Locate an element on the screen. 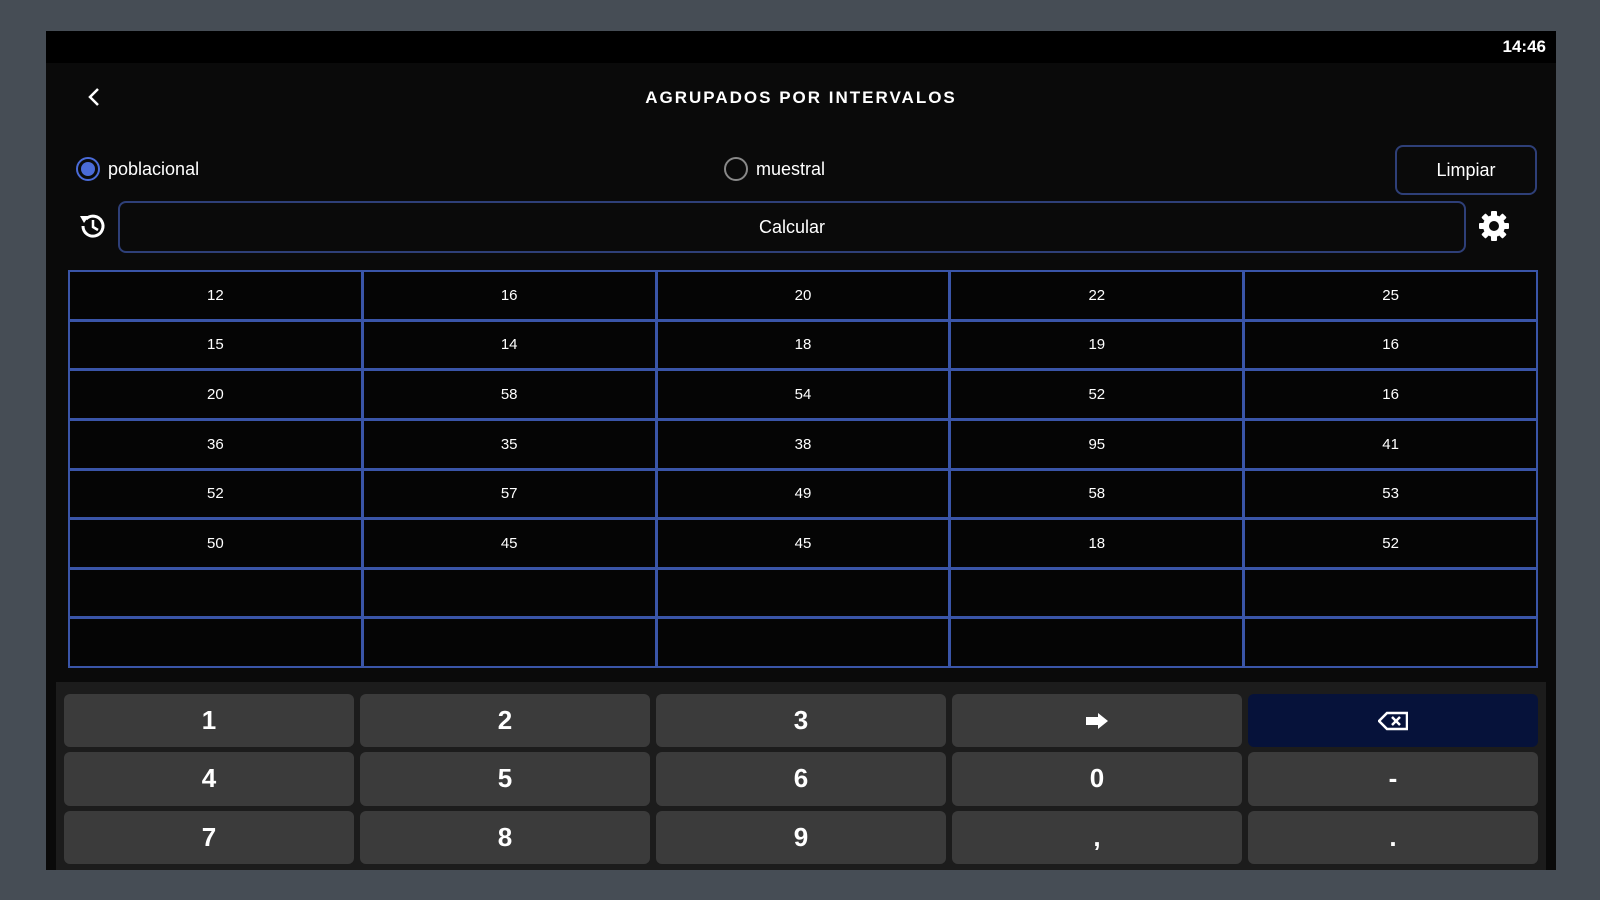  keypad-key: 4 is located at coordinates (209, 779).